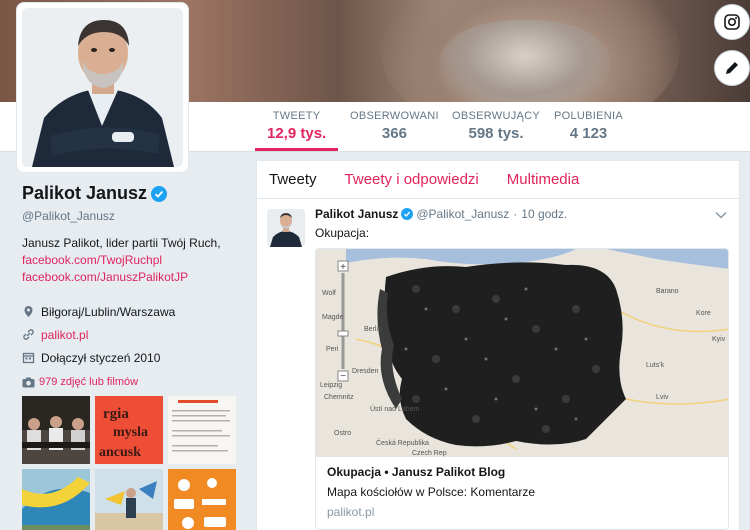  What do you see at coordinates (342, 233) in the screenshot?
I see `tweet-text: Okupacja:` at bounding box center [342, 233].